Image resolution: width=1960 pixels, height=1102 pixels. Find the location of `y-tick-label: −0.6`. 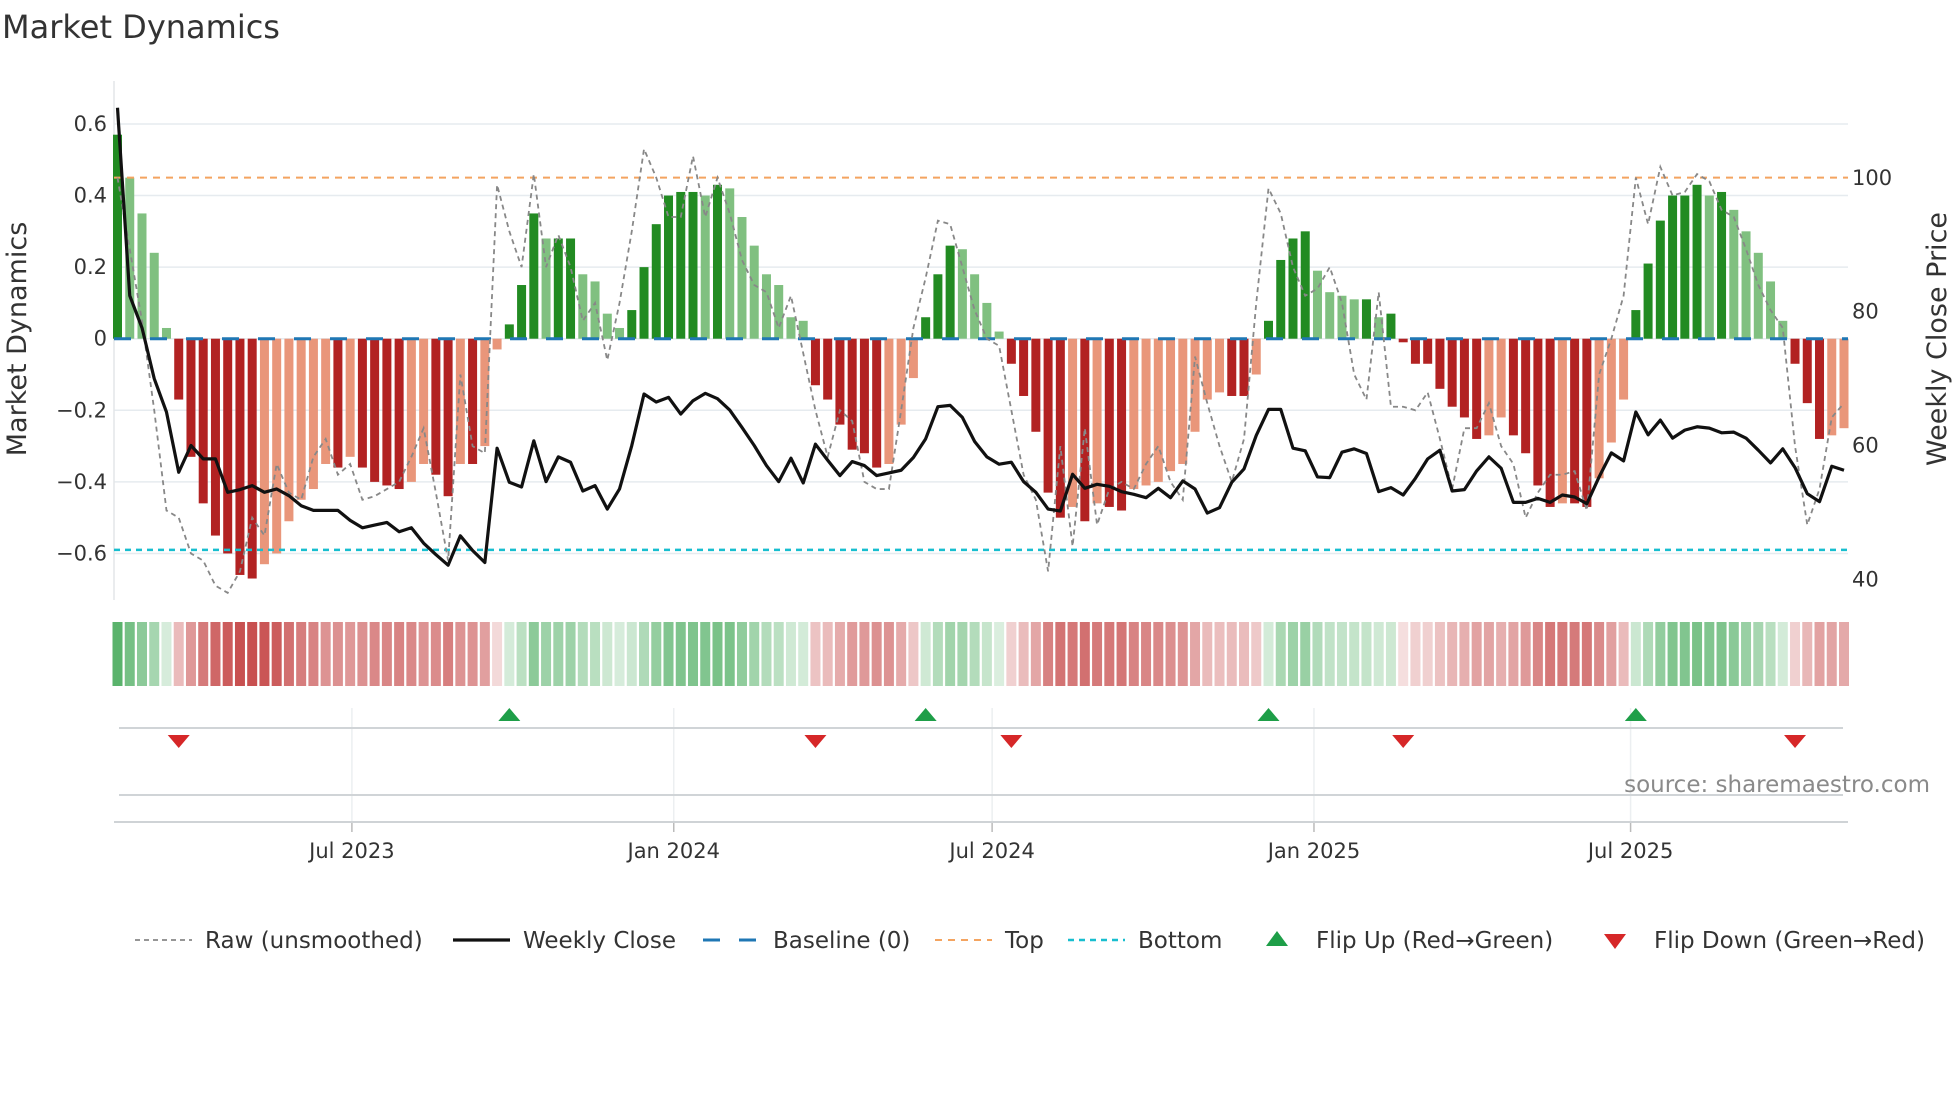

y-tick-label: −0.6 is located at coordinates (81, 553).